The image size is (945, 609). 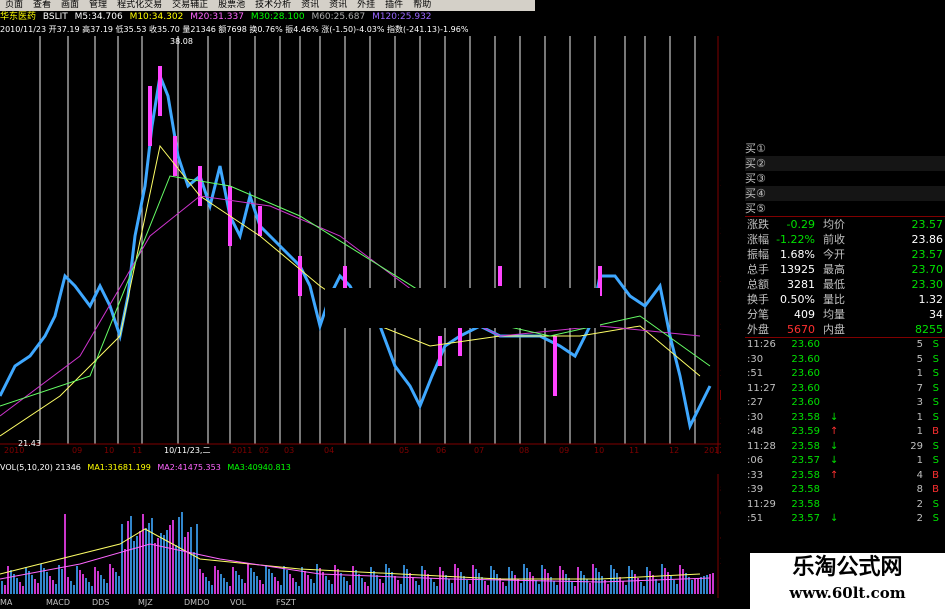 What do you see at coordinates (800, 224) in the screenshot?
I see `stat-value: -0.29` at bounding box center [800, 224].